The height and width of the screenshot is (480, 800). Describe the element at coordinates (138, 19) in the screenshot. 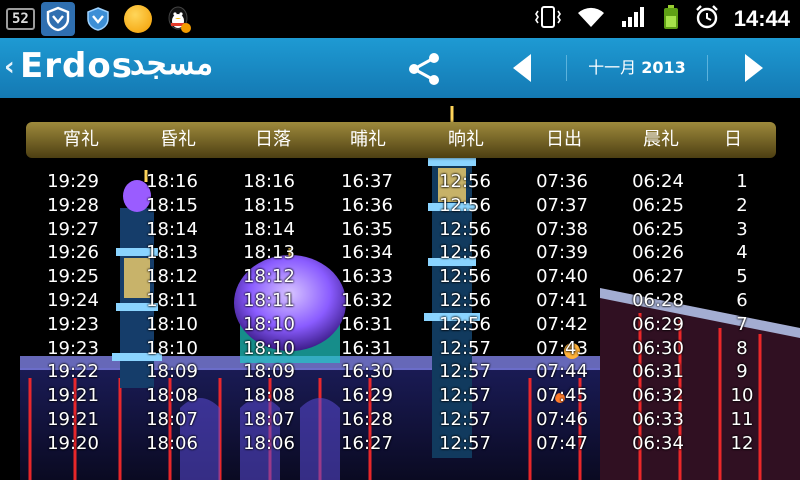

I see `orange-ball-icon` at that location.